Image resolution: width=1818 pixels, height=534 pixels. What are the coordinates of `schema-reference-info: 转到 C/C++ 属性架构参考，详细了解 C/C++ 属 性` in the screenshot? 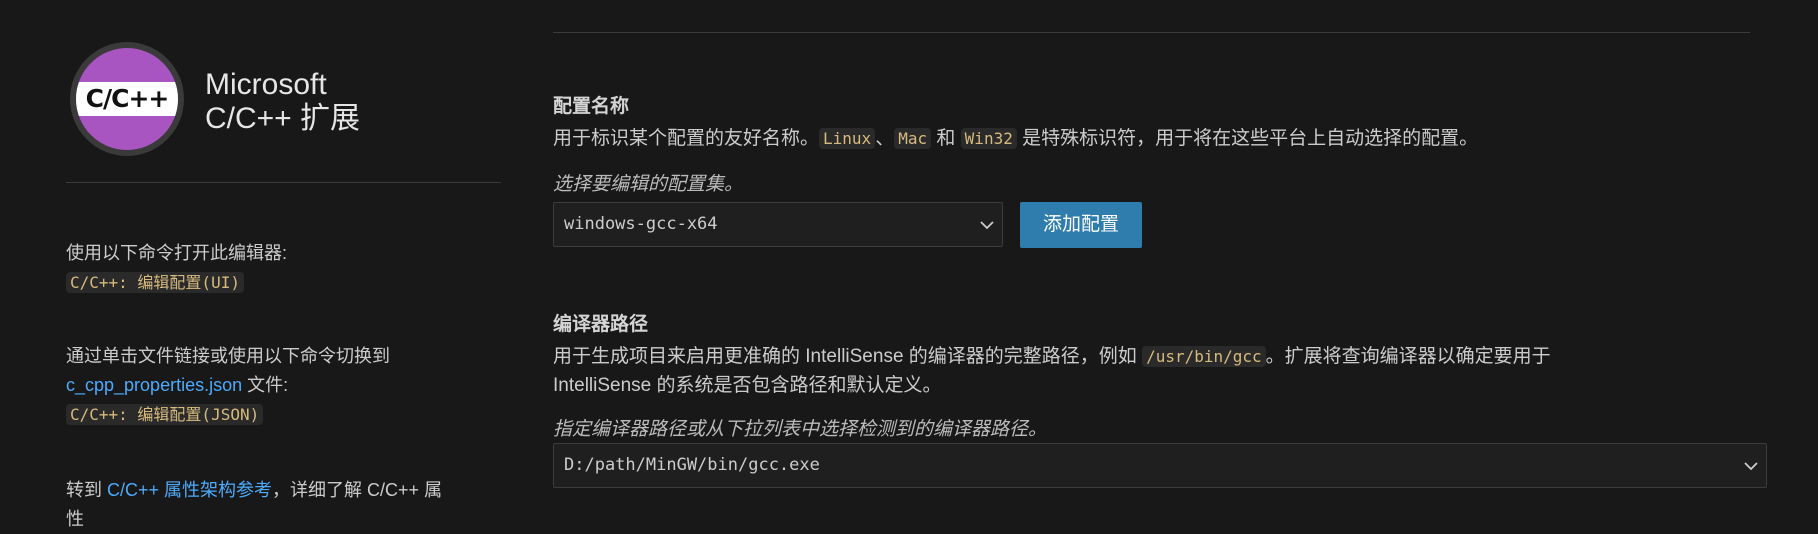 It's located at (254, 504).